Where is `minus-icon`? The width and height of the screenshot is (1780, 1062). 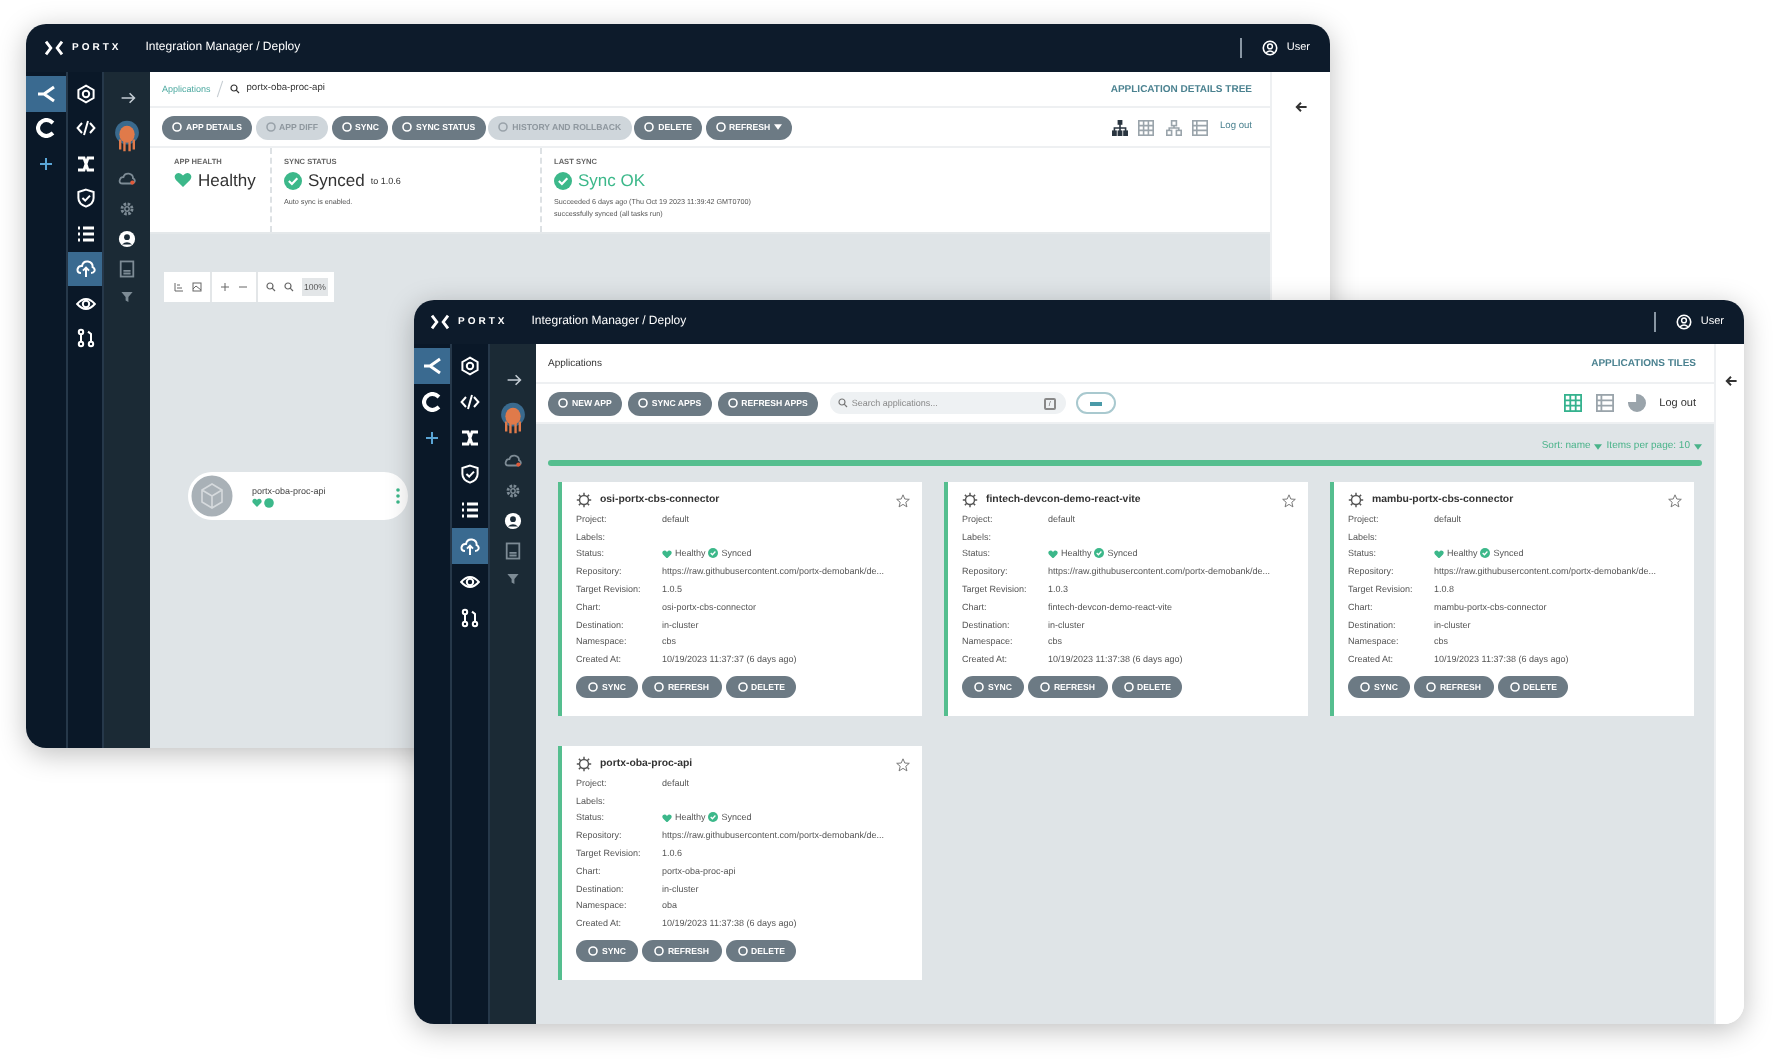
minus-icon is located at coordinates (1095, 403).